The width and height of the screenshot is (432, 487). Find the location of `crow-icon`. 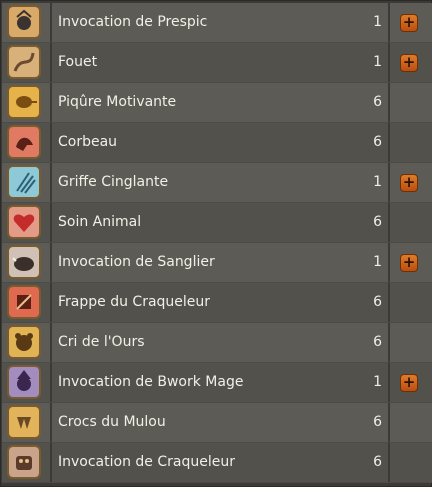

crow-icon is located at coordinates (24, 142).